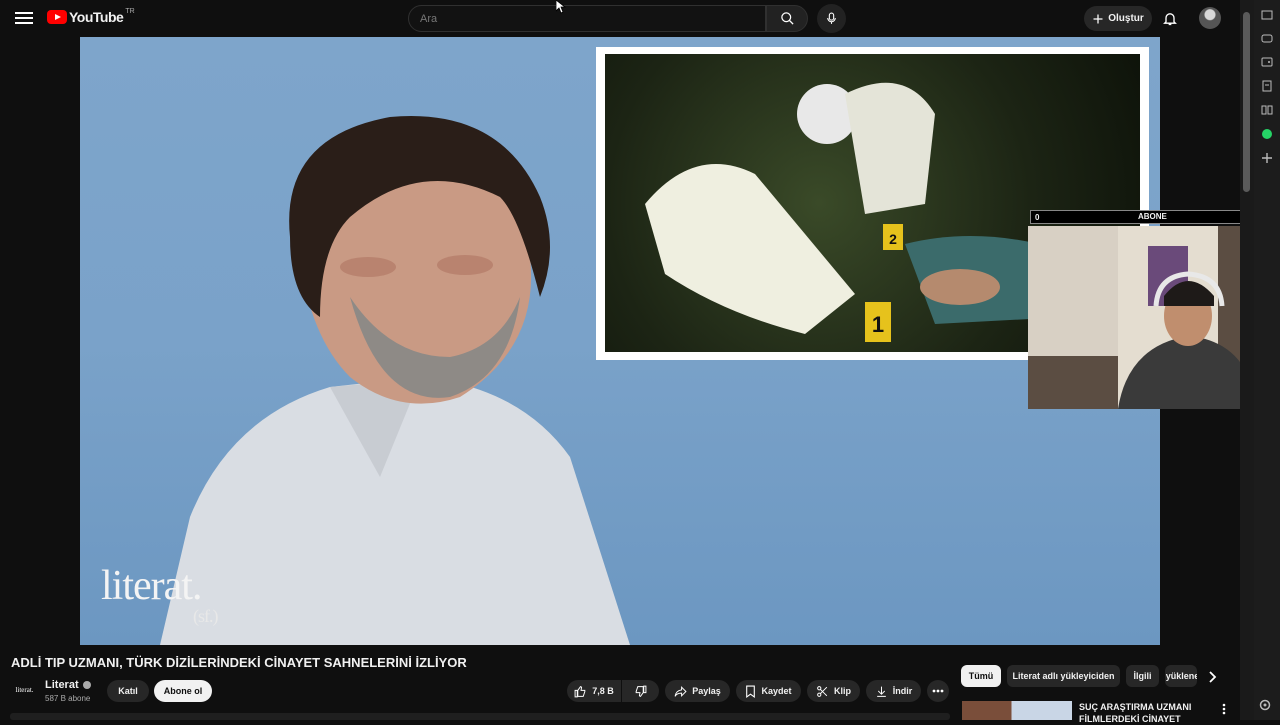 Image resolution: width=1280 pixels, height=725 pixels. I want to click on sidebar-reader-icon, so click(1267, 110).